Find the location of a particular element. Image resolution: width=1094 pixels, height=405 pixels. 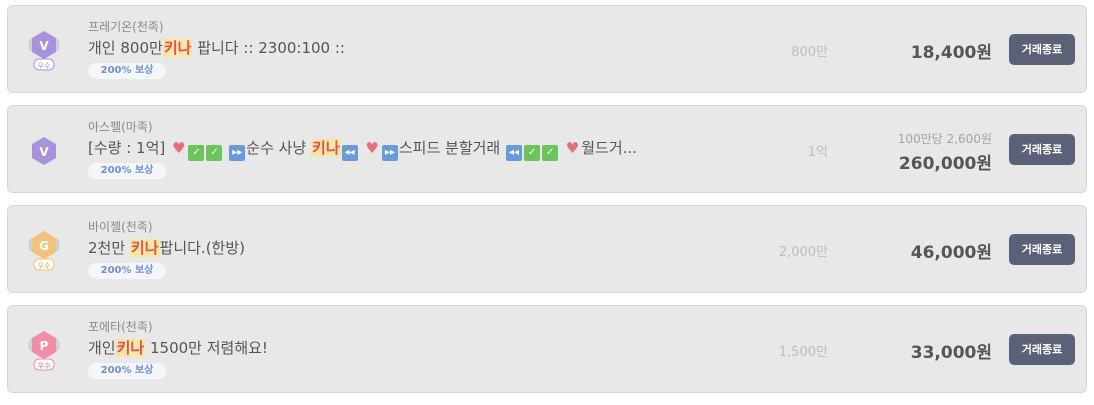

server-name: 바이젤(천족) is located at coordinates (120, 227).